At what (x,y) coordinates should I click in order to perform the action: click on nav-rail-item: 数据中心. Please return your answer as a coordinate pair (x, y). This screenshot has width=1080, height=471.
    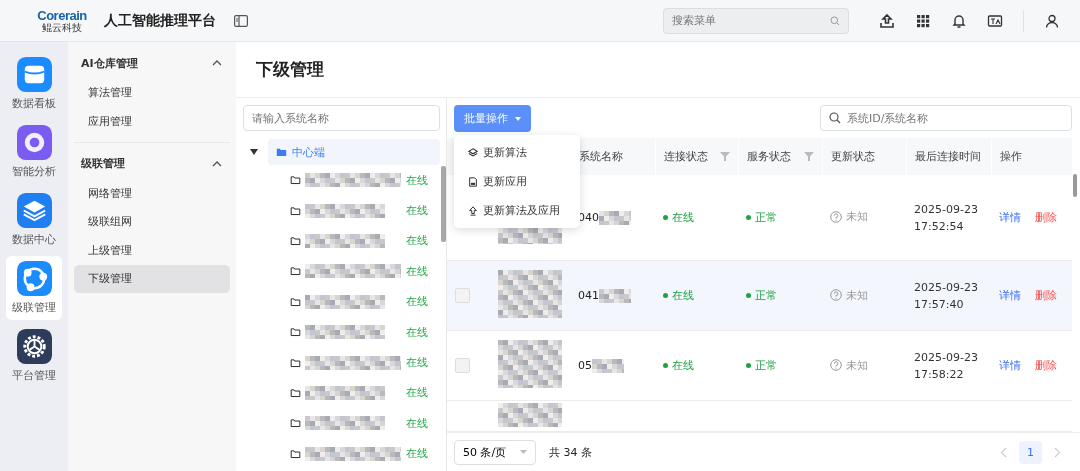
    Looking at the image, I should click on (34, 220).